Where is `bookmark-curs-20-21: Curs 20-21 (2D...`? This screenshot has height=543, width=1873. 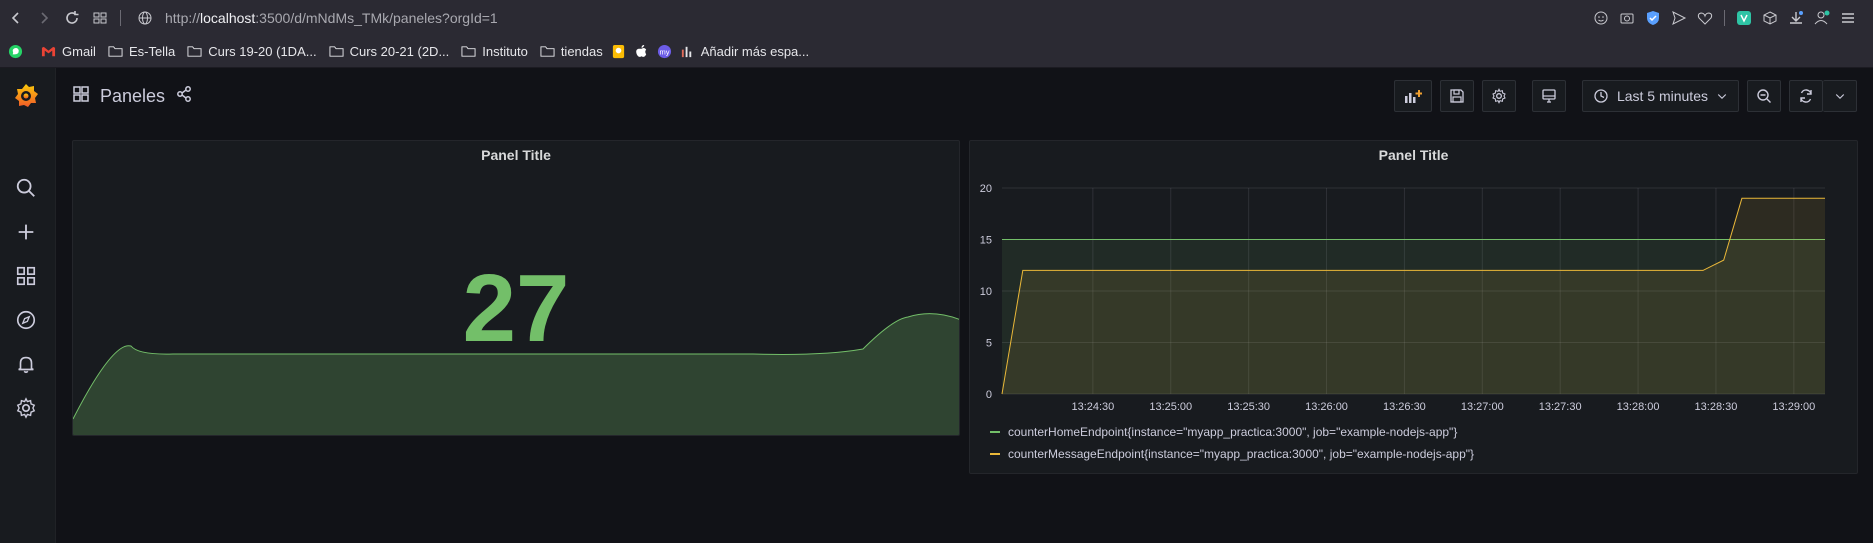
bookmark-curs-20-21: Curs 20-21 (2D... is located at coordinates (389, 51).